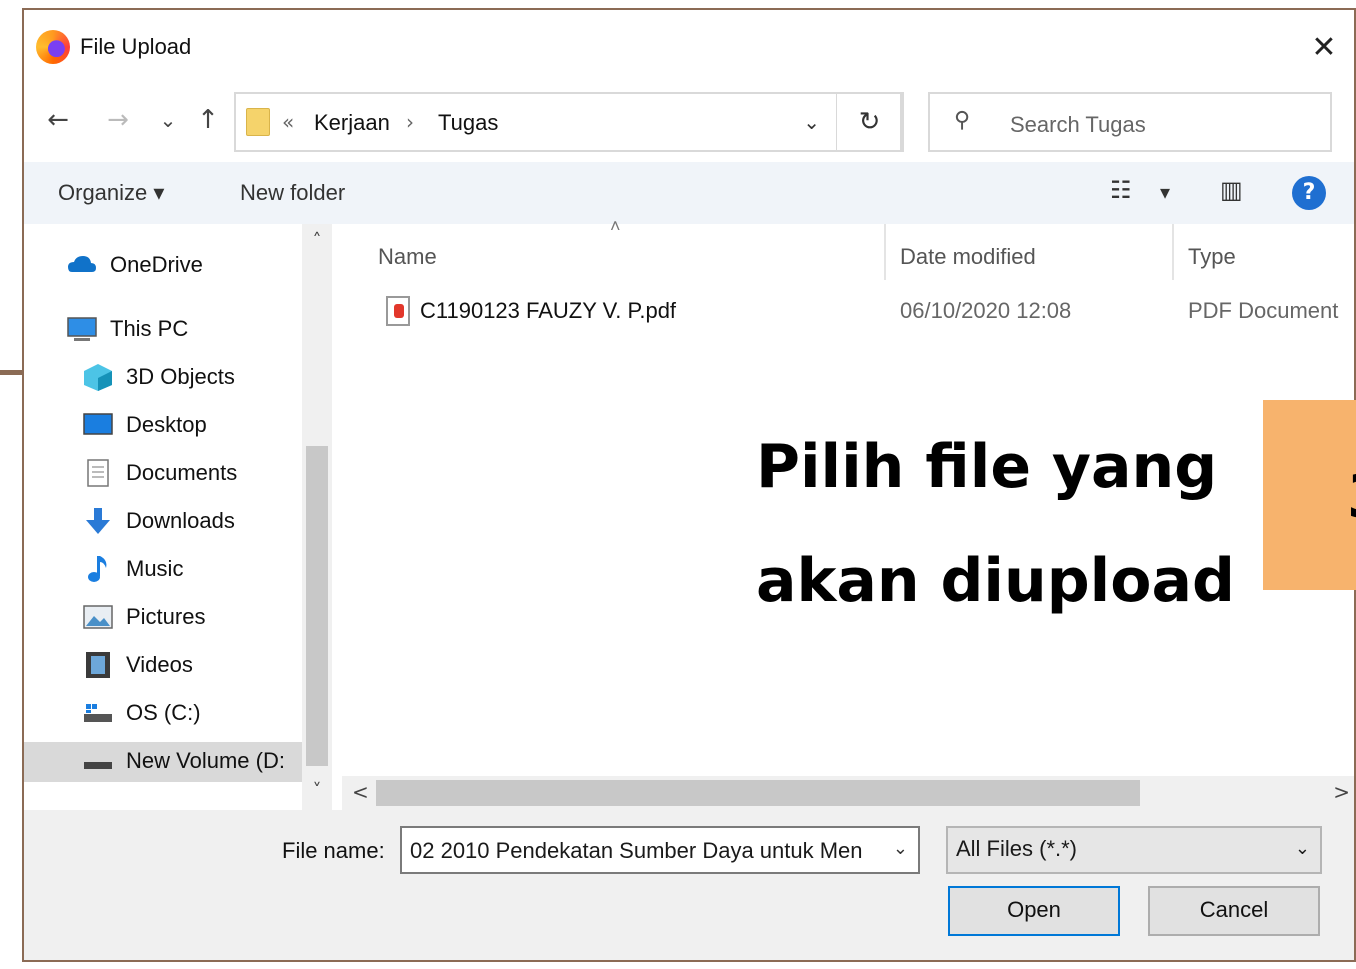 Image resolution: width=1356 pixels, height=969 pixels. What do you see at coordinates (689, 46) in the screenshot?
I see `title-bar: File Upload ✕` at bounding box center [689, 46].